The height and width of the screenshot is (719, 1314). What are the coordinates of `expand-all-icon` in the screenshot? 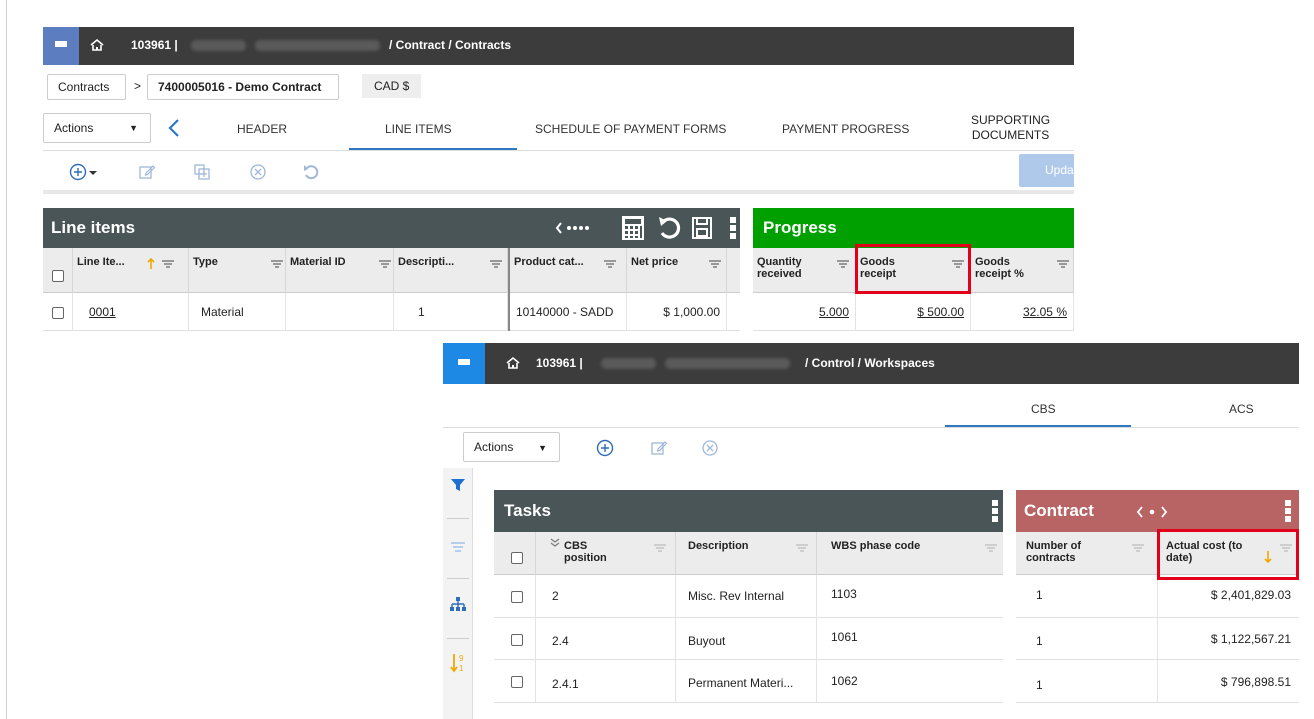 It's located at (555, 543).